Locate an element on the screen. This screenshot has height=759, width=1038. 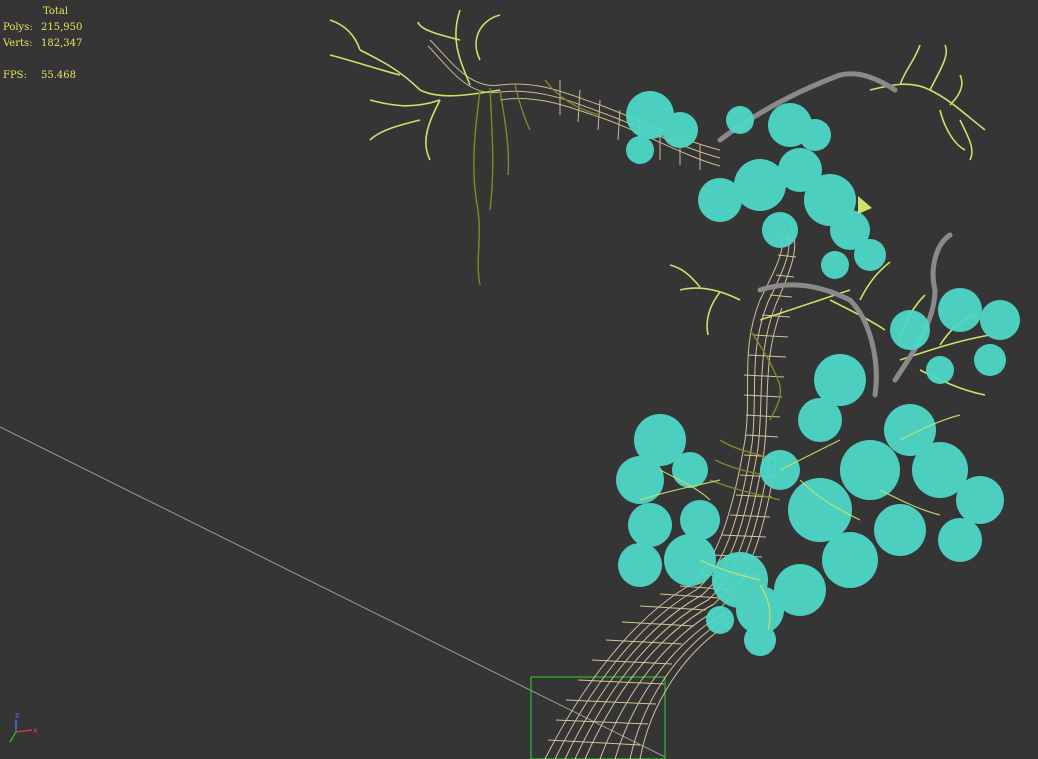
polys-label: Polys: is located at coordinates (18, 27).